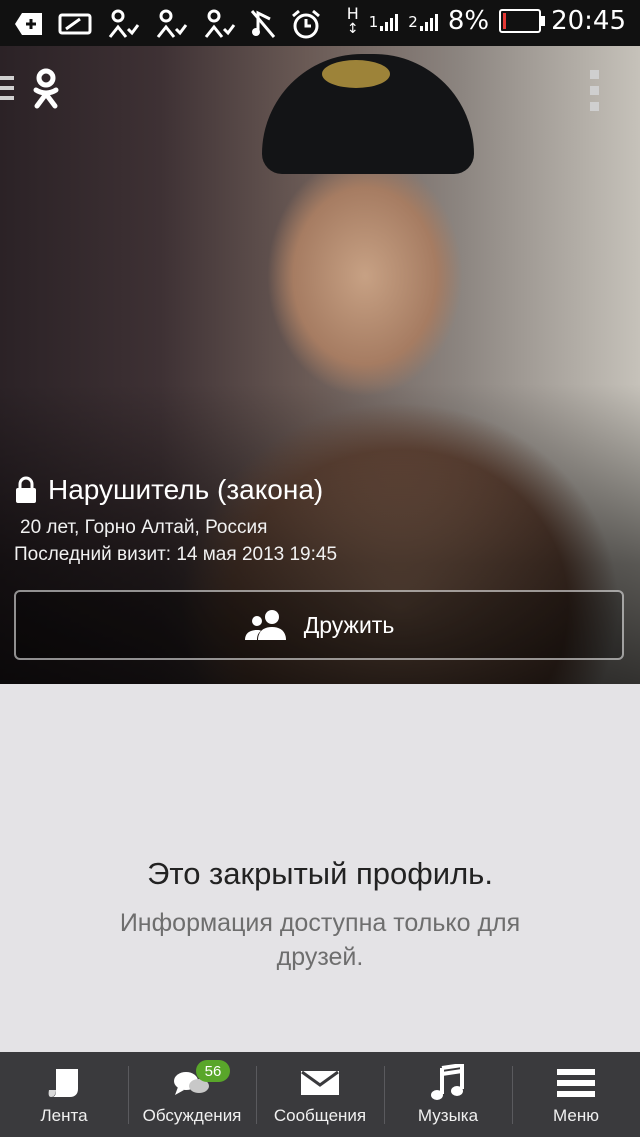 Image resolution: width=640 pixels, height=1137 pixels. Describe the element at coordinates (352, 20) in the screenshot. I see `network-type-indicator: H ↕` at that location.